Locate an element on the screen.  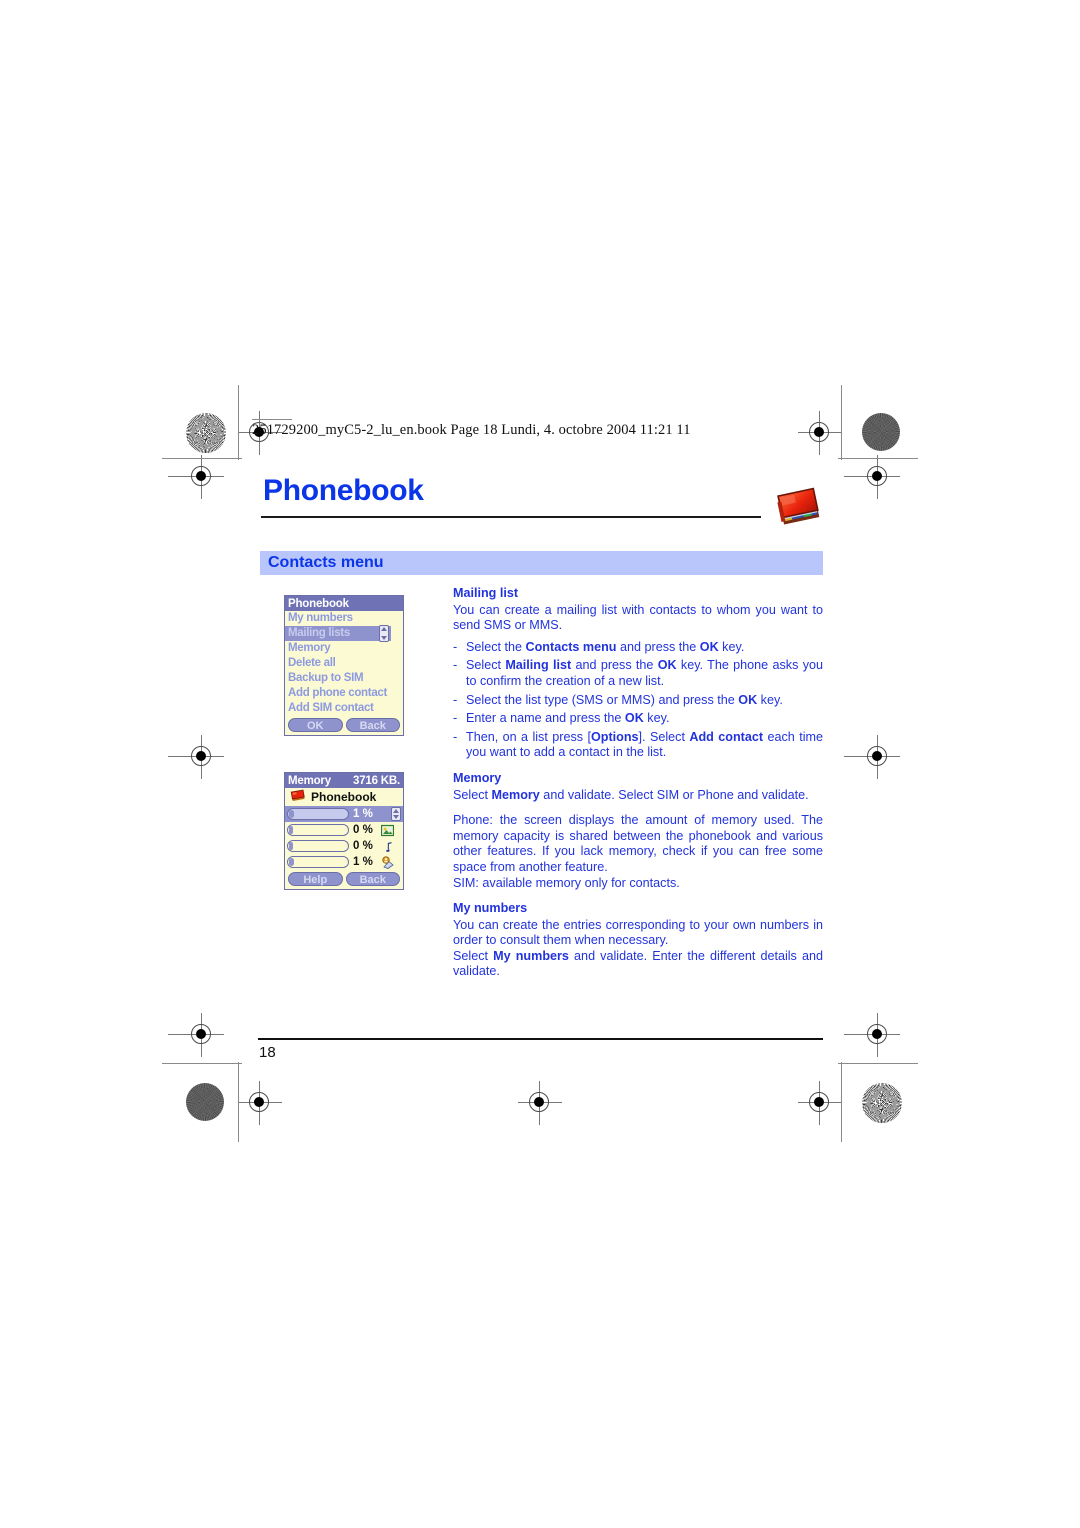
trim-line-right-vertical is located at coordinates (841, 422).